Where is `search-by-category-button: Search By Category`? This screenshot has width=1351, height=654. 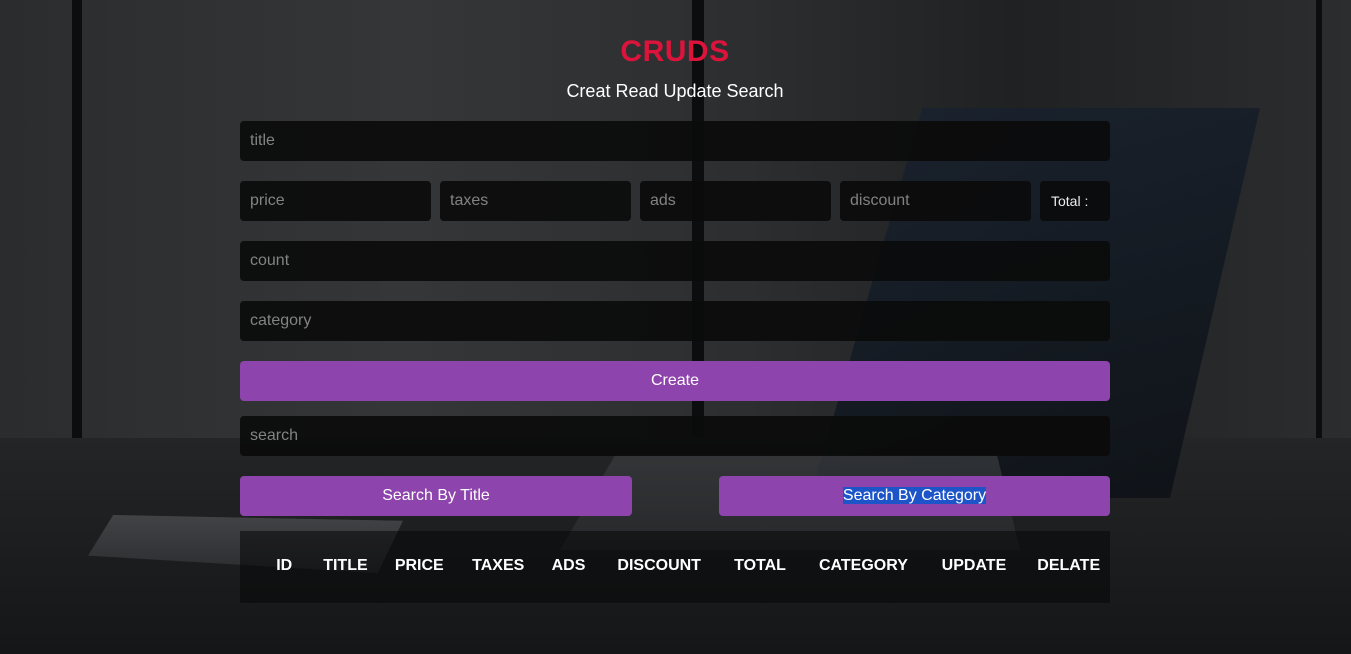
search-by-category-button: Search By Category is located at coordinates (914, 496).